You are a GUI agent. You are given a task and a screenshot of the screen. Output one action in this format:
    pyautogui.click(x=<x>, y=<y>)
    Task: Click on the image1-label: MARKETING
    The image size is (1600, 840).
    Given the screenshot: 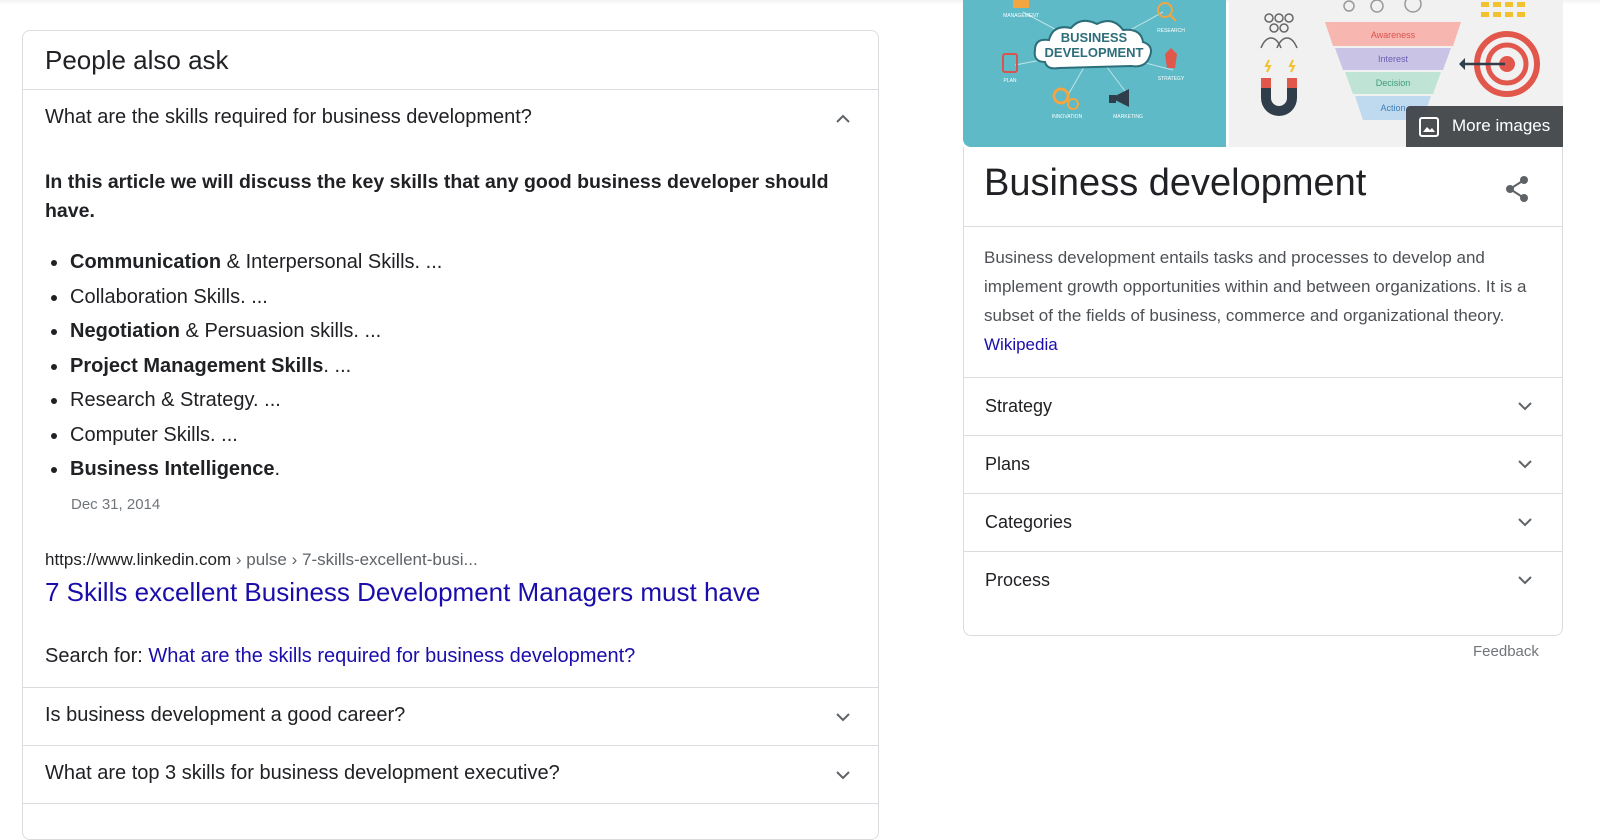 What is the action you would take?
    pyautogui.click(x=1128, y=117)
    